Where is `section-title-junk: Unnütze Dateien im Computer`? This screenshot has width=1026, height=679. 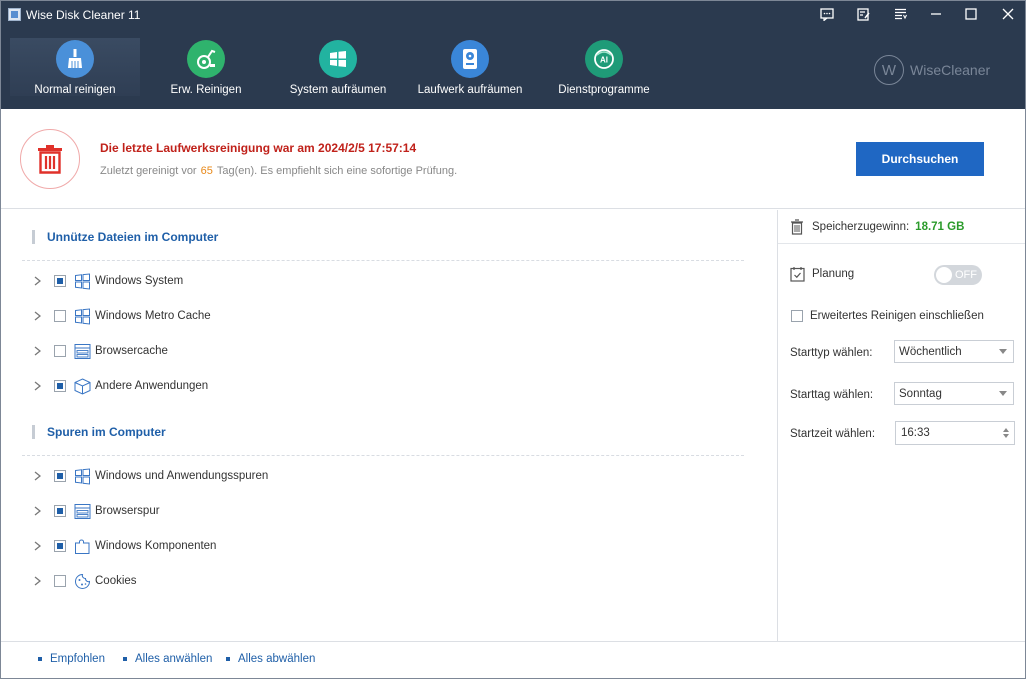
section-title-junk: Unnütze Dateien im Computer is located at coordinates (125, 237).